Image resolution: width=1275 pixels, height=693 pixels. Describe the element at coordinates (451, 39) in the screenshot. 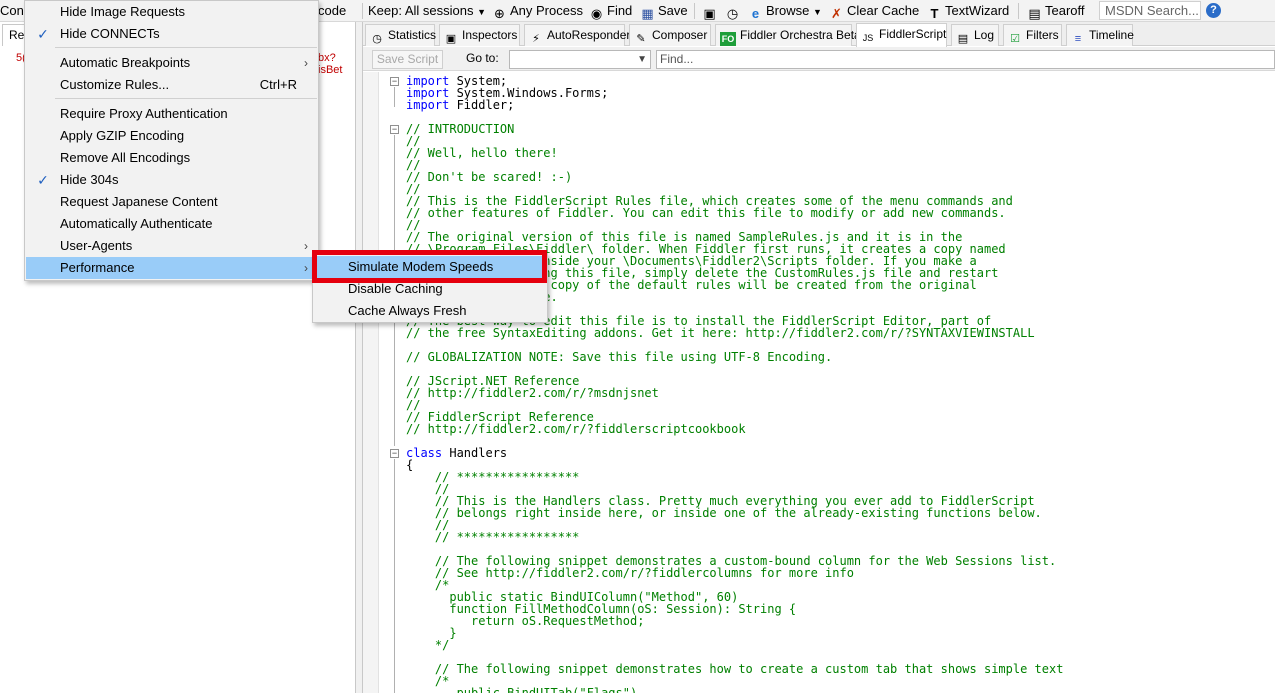

I see `inspectors-icon: ▣` at that location.